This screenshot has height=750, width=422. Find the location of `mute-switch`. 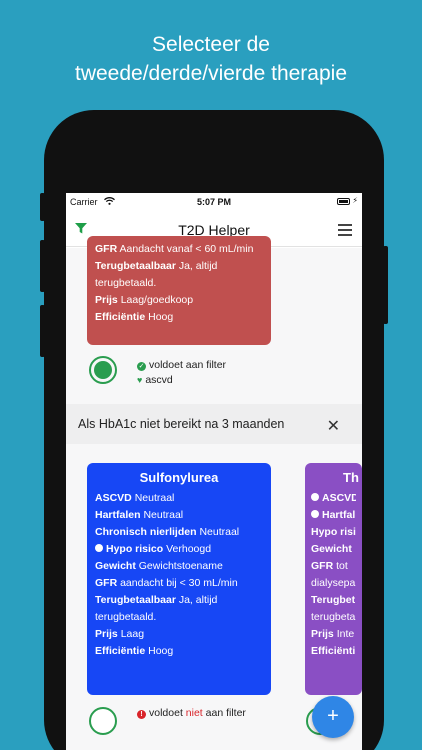

mute-switch is located at coordinates (42, 207).